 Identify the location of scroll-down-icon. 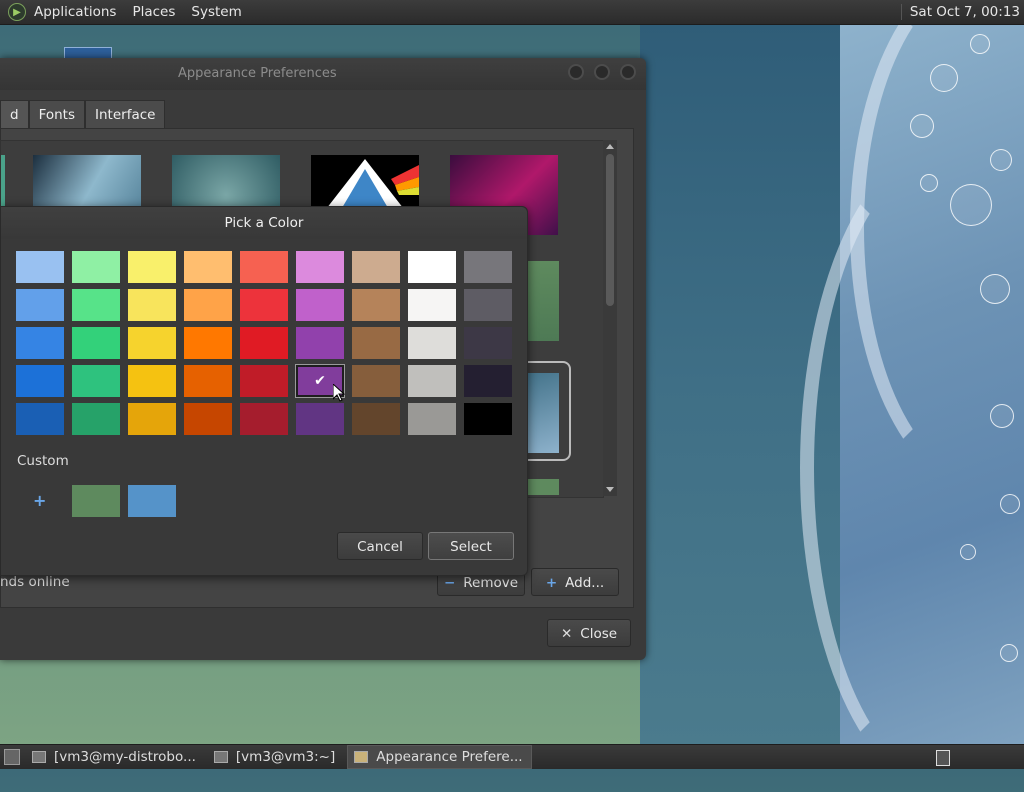
(610, 489).